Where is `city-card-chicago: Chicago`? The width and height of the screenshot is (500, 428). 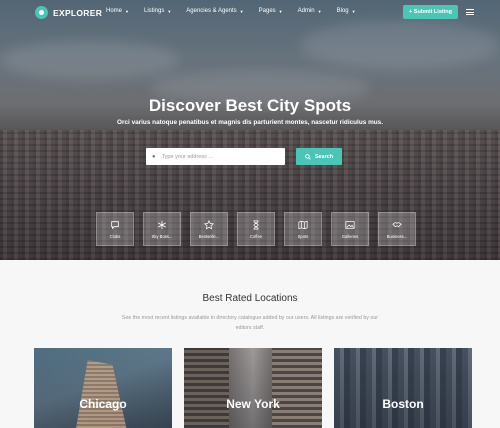
city-card-chicago: Chicago is located at coordinates (103, 388).